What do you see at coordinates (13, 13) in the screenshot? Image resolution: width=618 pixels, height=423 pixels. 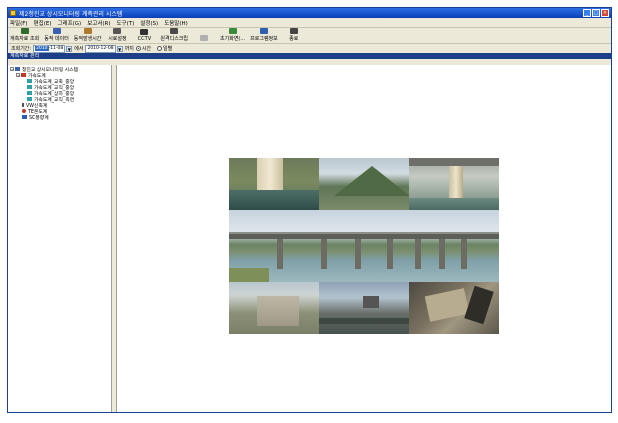 I see `app-icon` at bounding box center [13, 13].